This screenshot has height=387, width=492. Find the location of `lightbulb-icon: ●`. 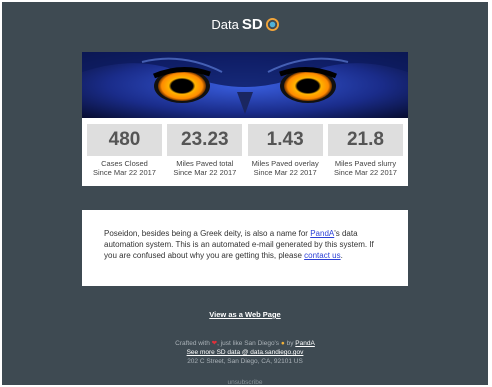

lightbulb-icon: ● is located at coordinates (282, 343).